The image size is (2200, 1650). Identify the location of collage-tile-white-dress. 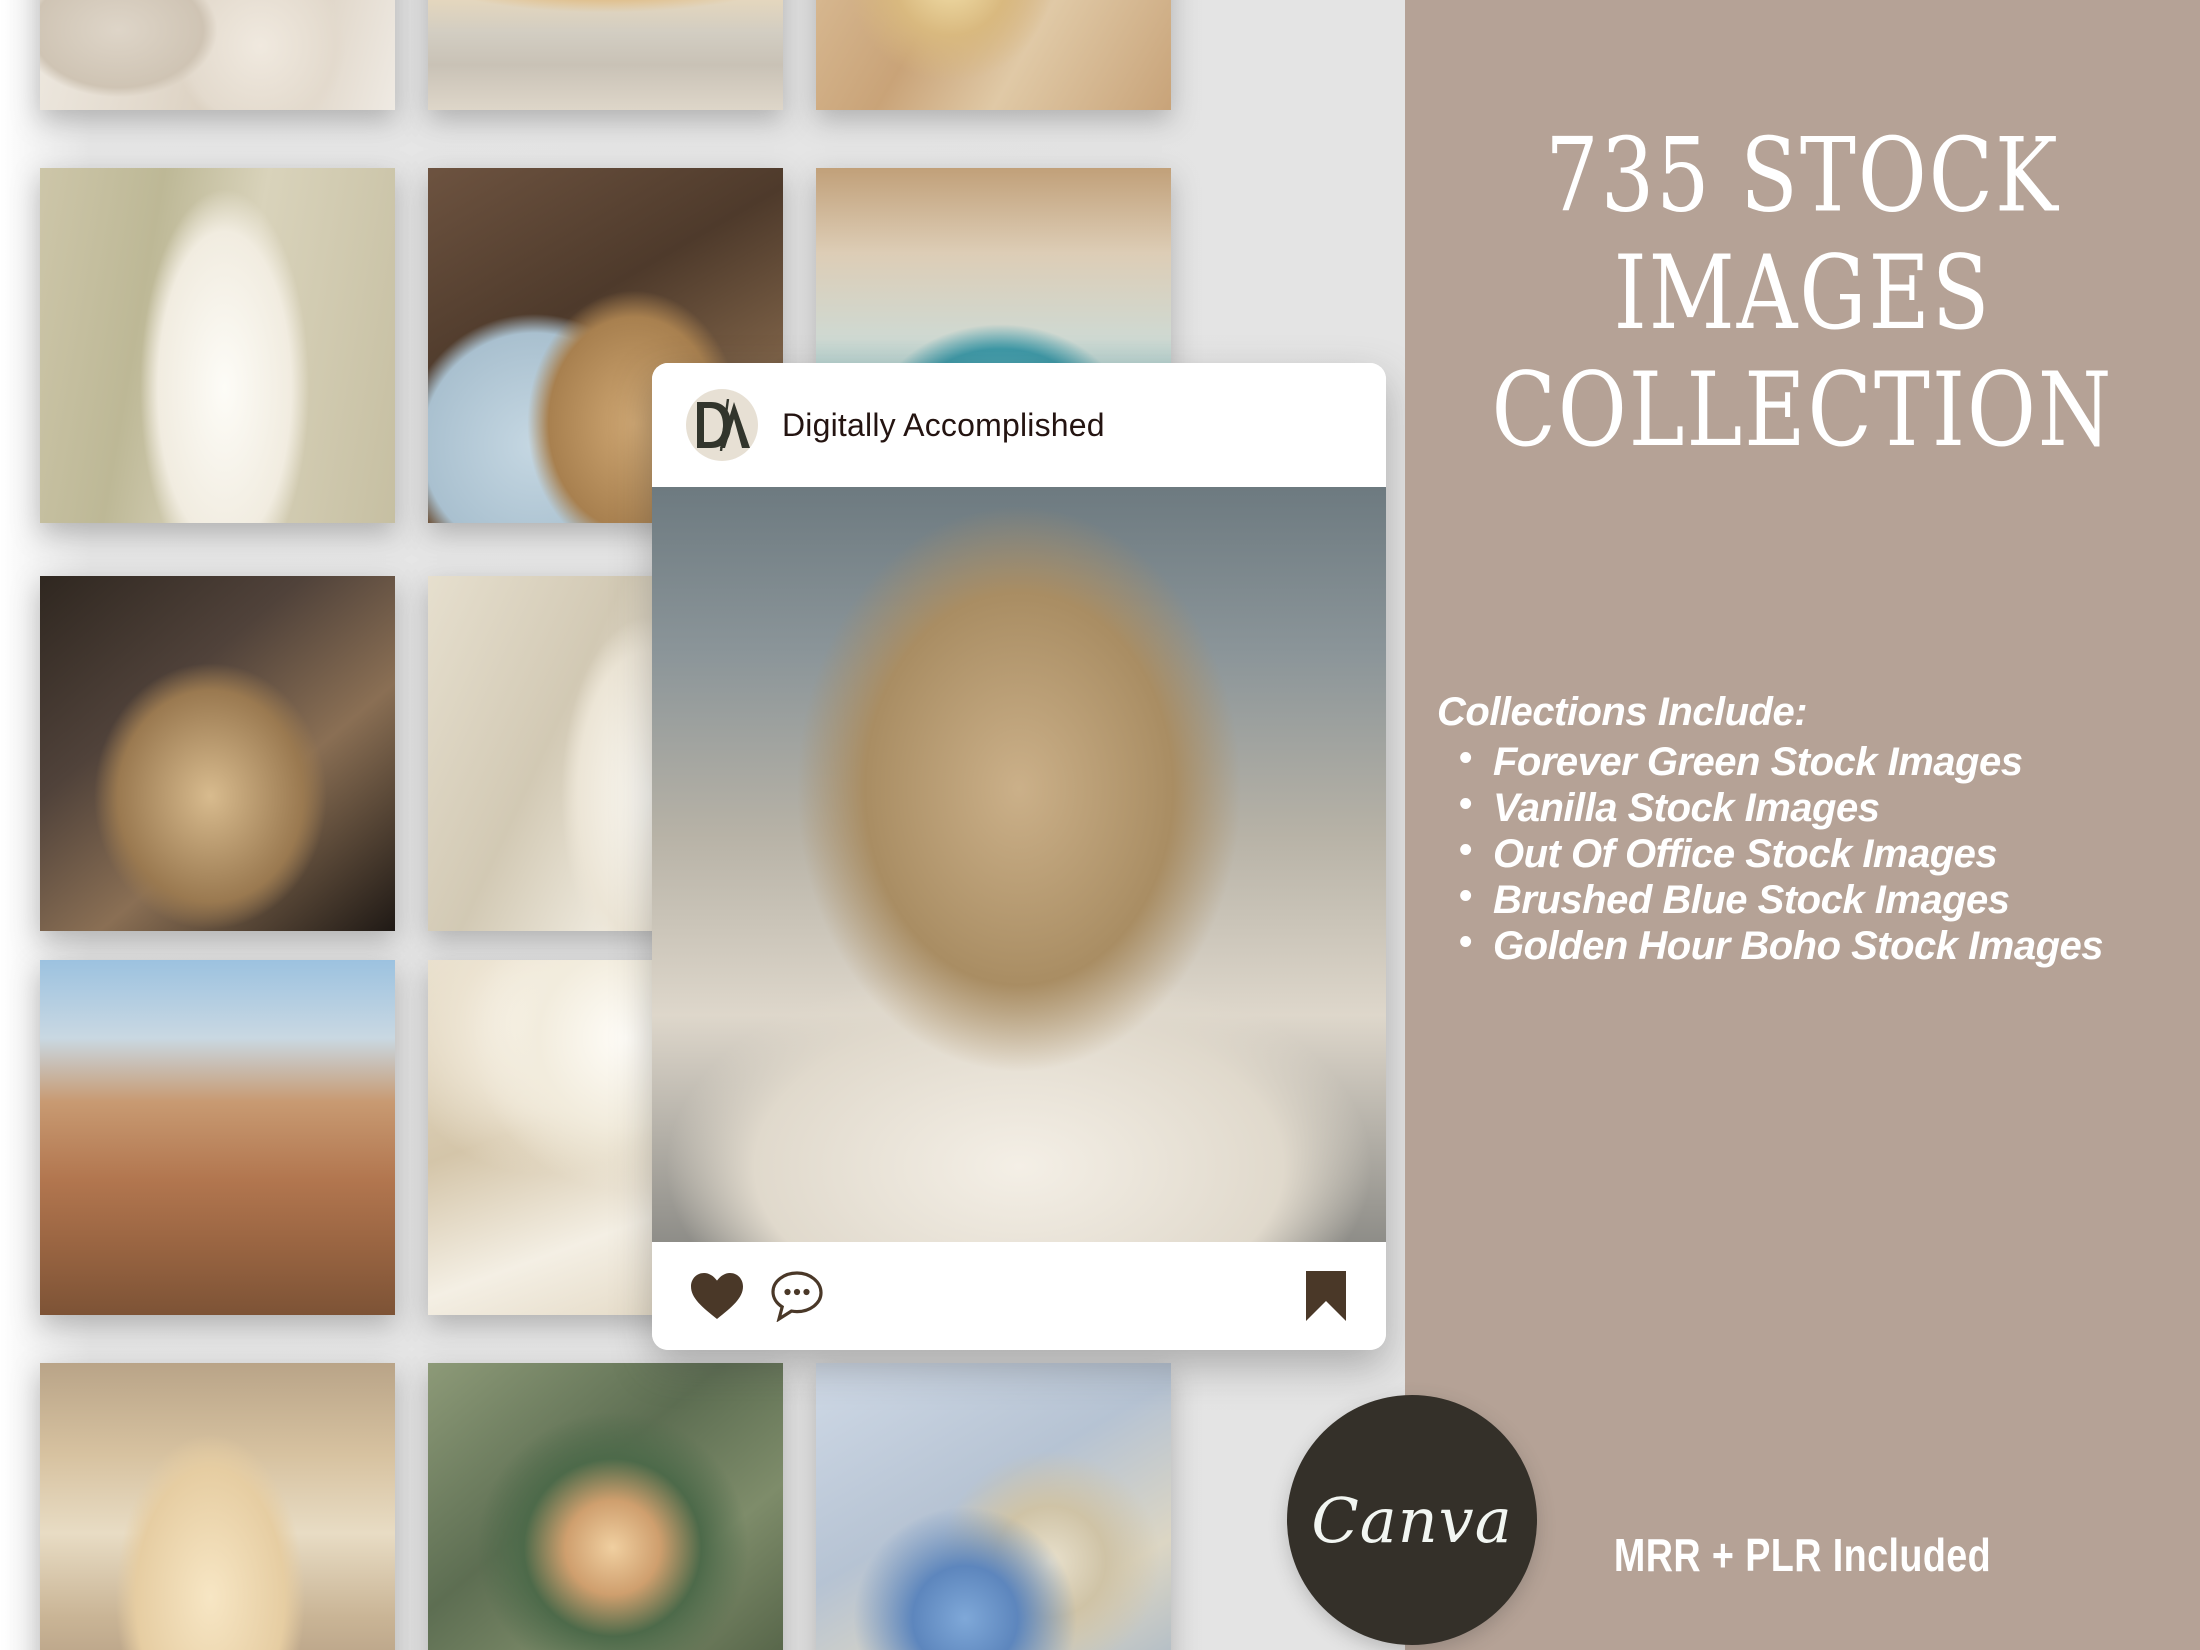
(217, 345).